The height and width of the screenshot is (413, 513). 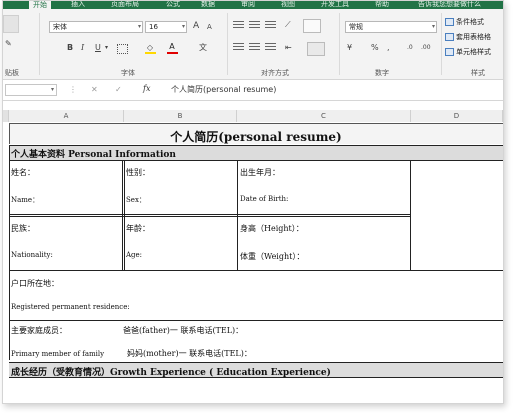 What do you see at coordinates (150, 48) in the screenshot?
I see `fill-color-icon: ◇` at bounding box center [150, 48].